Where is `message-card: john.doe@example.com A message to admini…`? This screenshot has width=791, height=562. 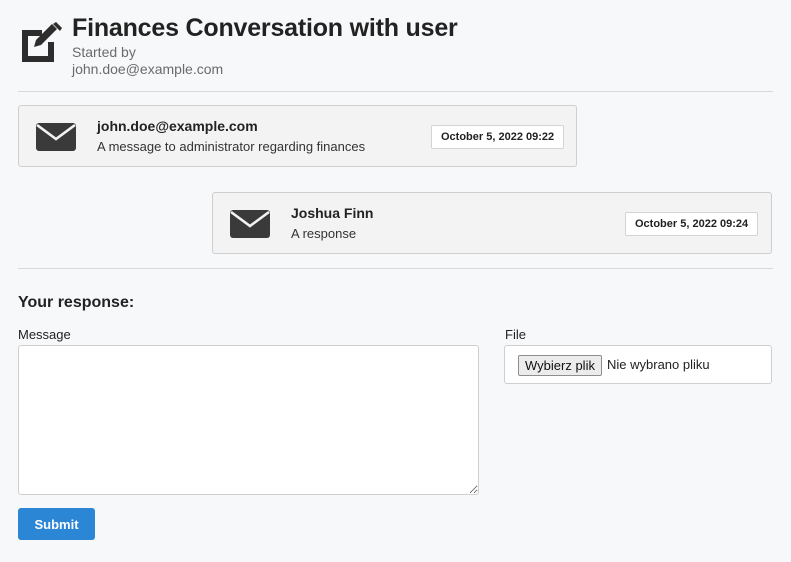
message-card: john.doe@example.com A message to admini… is located at coordinates (297, 136).